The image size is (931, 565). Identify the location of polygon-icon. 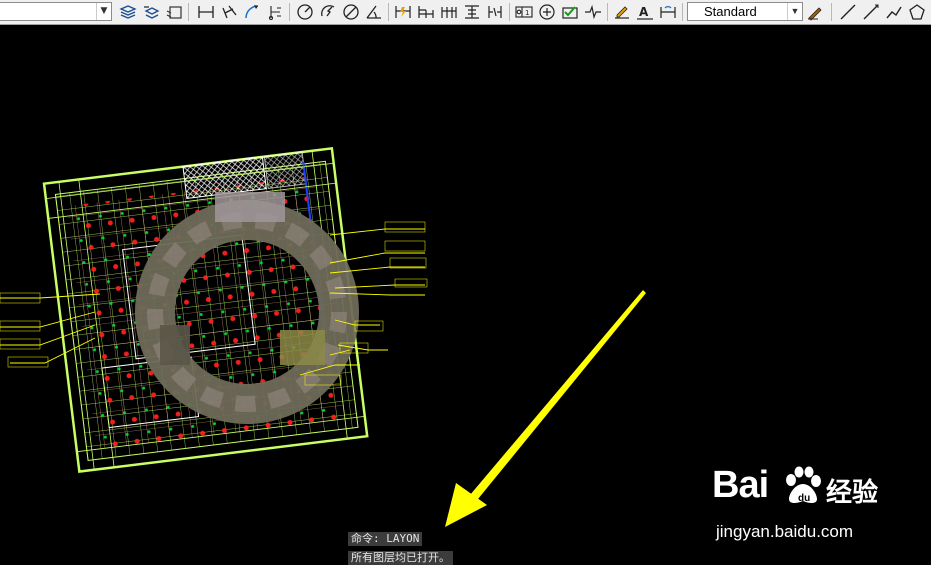
(917, 12).